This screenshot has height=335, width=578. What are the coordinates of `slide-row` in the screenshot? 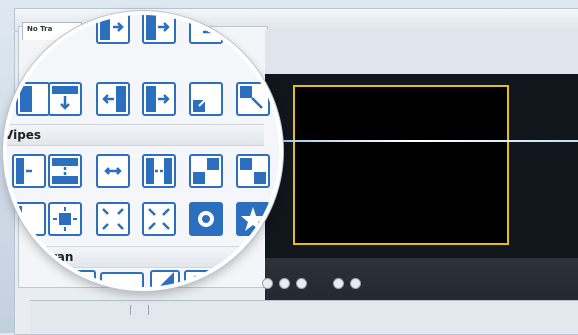 It's located at (143, 100).